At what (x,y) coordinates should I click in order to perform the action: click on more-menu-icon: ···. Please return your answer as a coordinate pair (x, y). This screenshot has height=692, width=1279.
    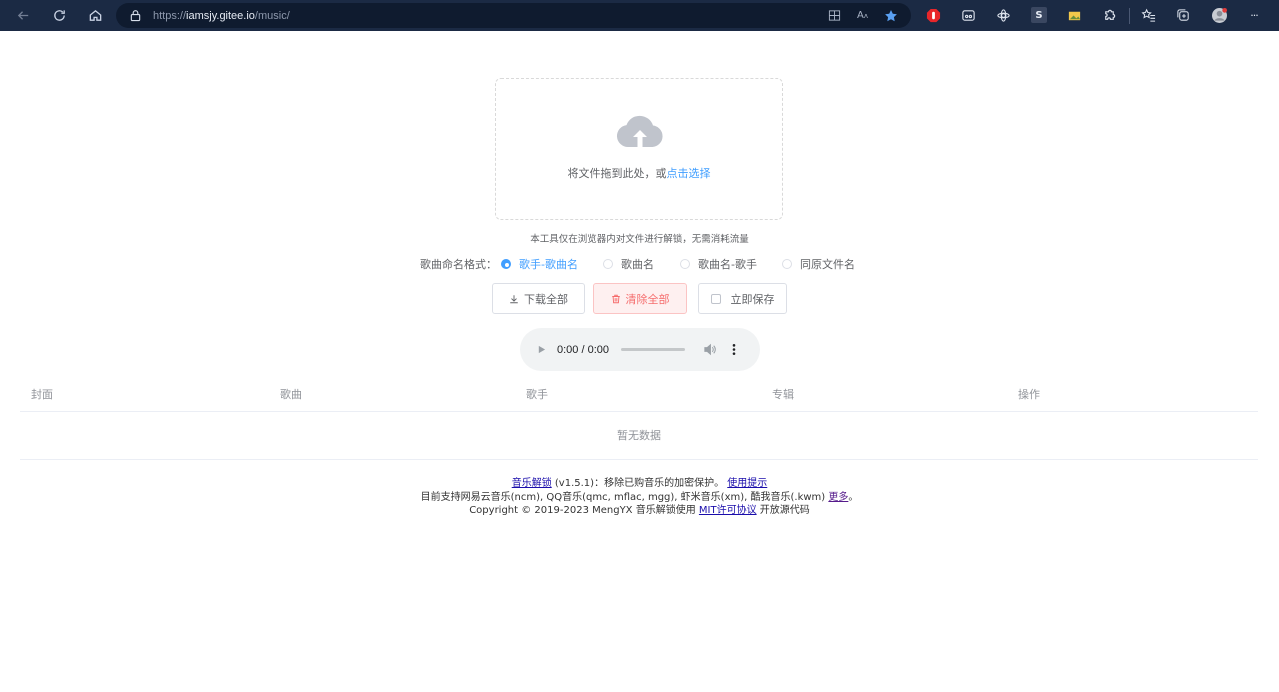
    Looking at the image, I should click on (1254, 15).